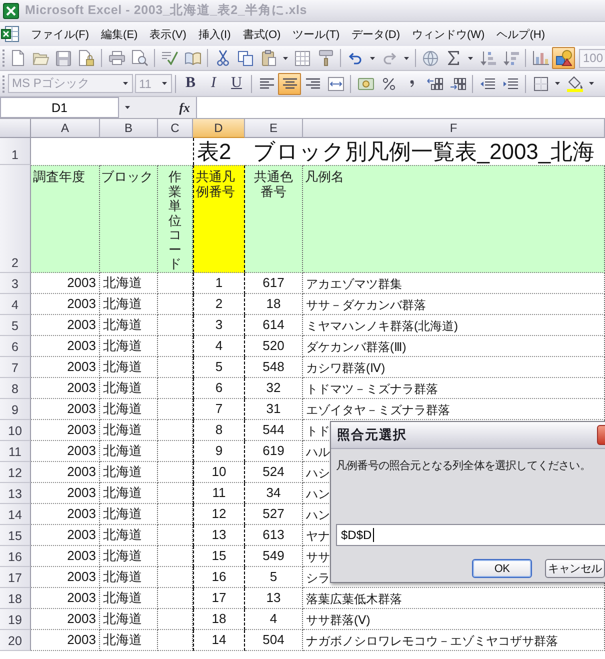 The image size is (605, 659). What do you see at coordinates (60, 34) in the screenshot?
I see `menu-item: ファイル(F)` at bounding box center [60, 34].